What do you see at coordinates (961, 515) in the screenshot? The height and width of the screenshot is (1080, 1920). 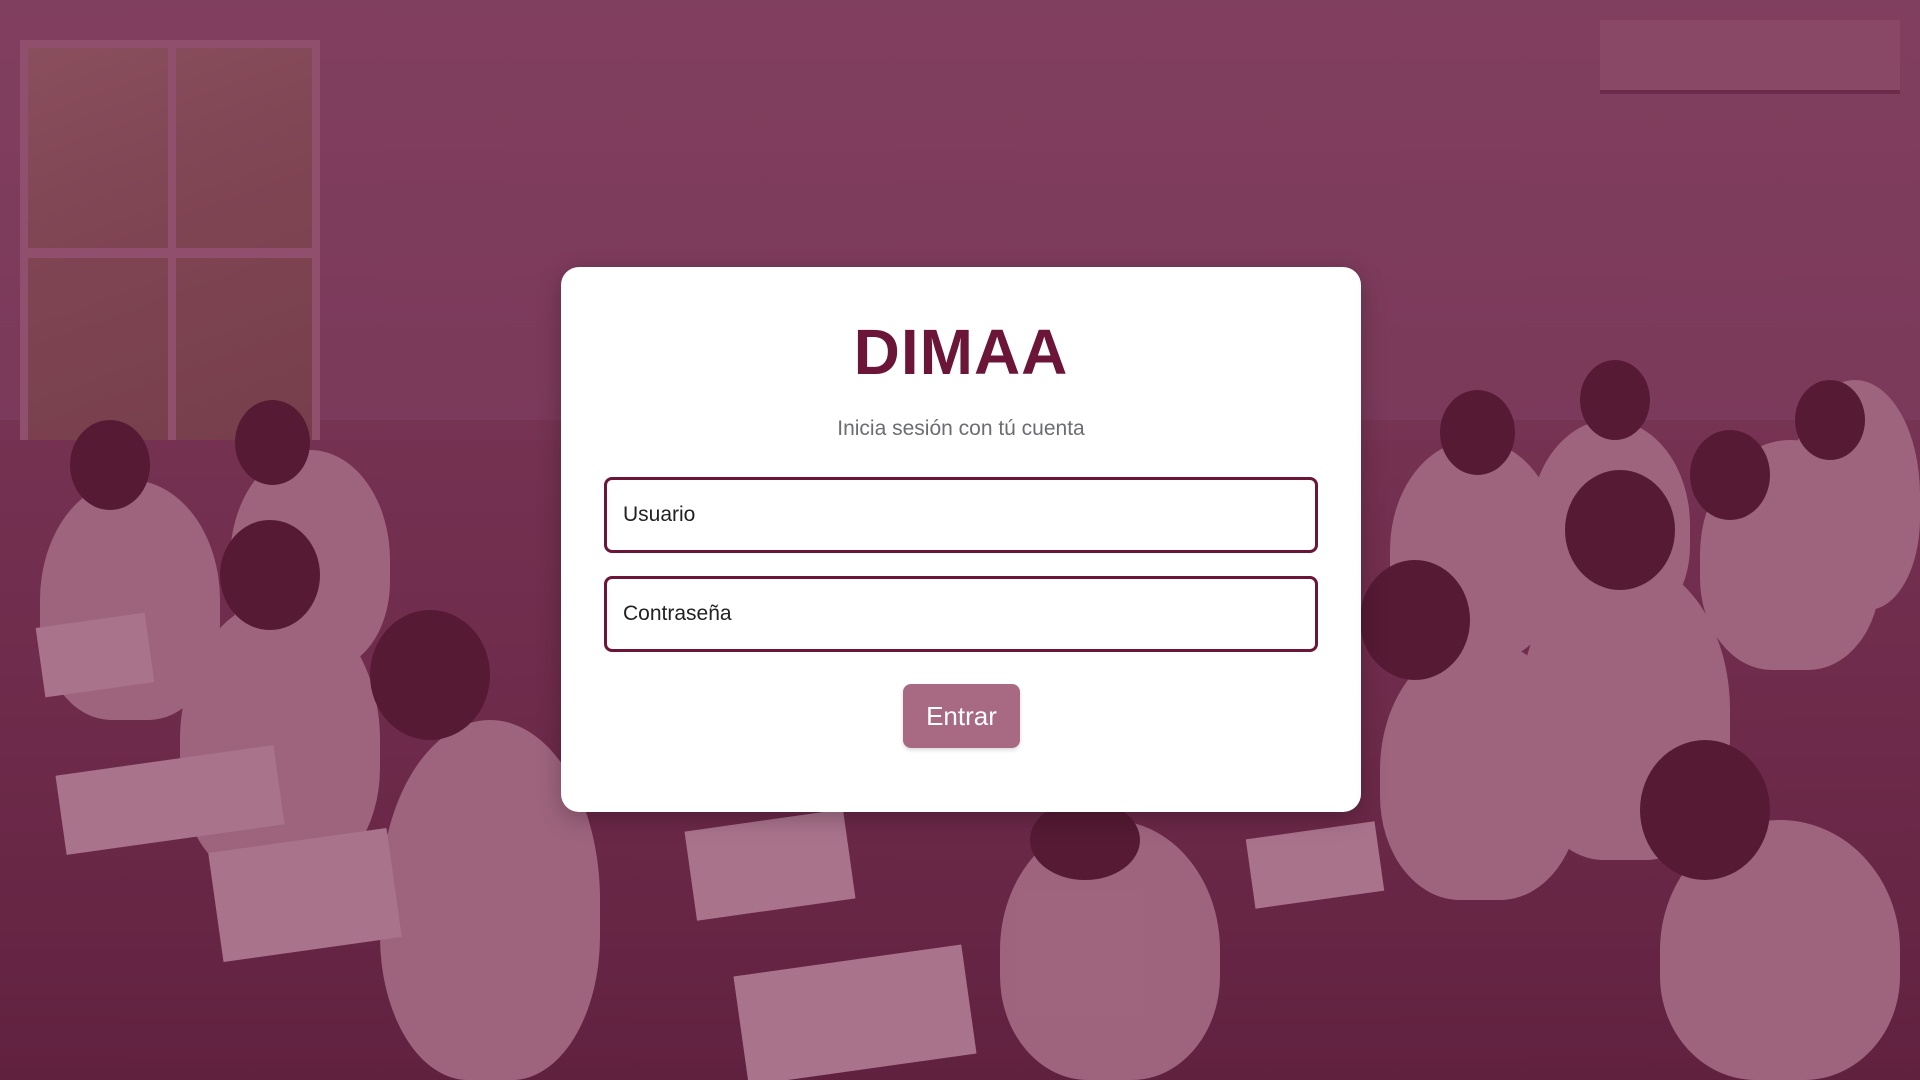 I see `username-input` at bounding box center [961, 515].